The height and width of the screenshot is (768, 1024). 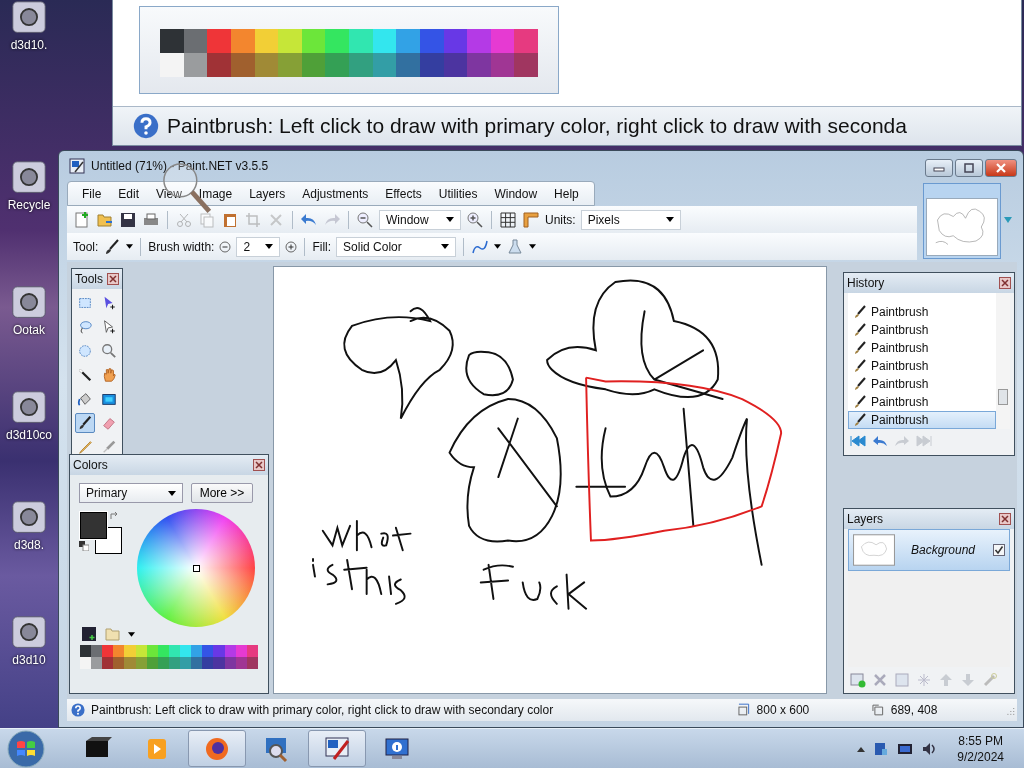 I want to click on menu-item: Effects, so click(x=404, y=193).